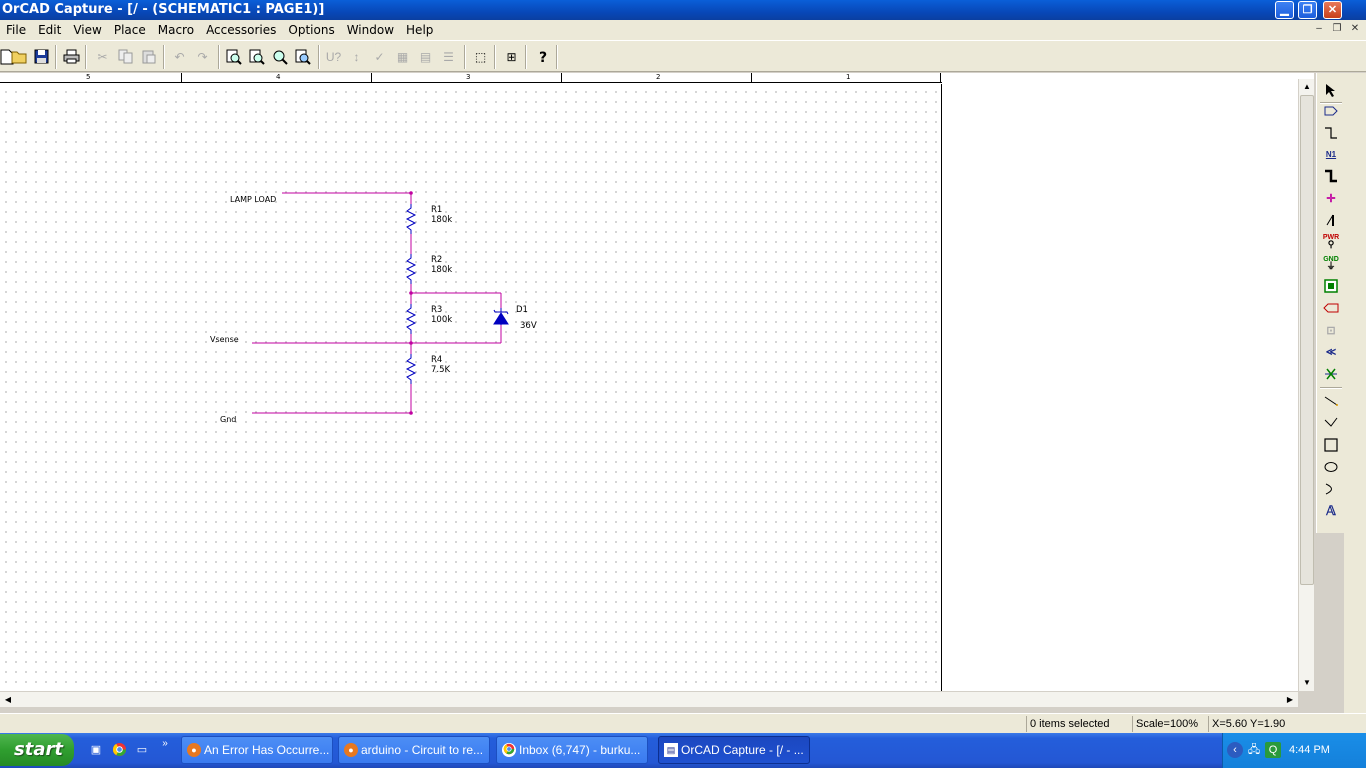 The height and width of the screenshot is (768, 1366). What do you see at coordinates (1331, 244) in the screenshot?
I see `power-symbol-icon: ⚲` at bounding box center [1331, 244].